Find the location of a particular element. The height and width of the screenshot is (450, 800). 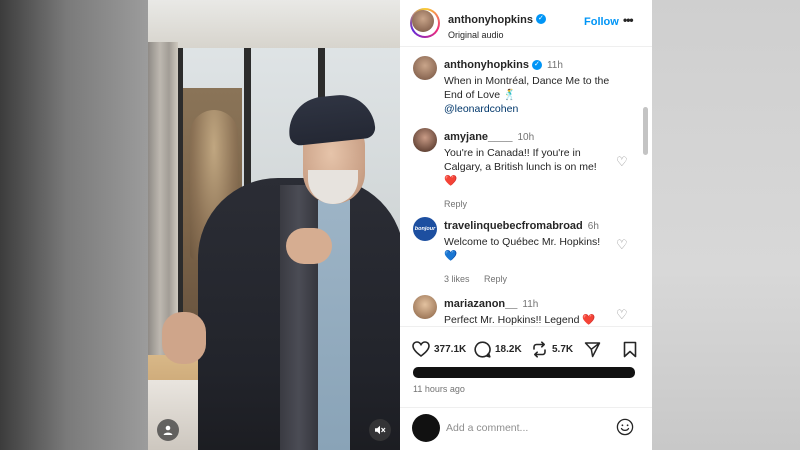

avatar: bonjour québec is located at coordinates (425, 236).